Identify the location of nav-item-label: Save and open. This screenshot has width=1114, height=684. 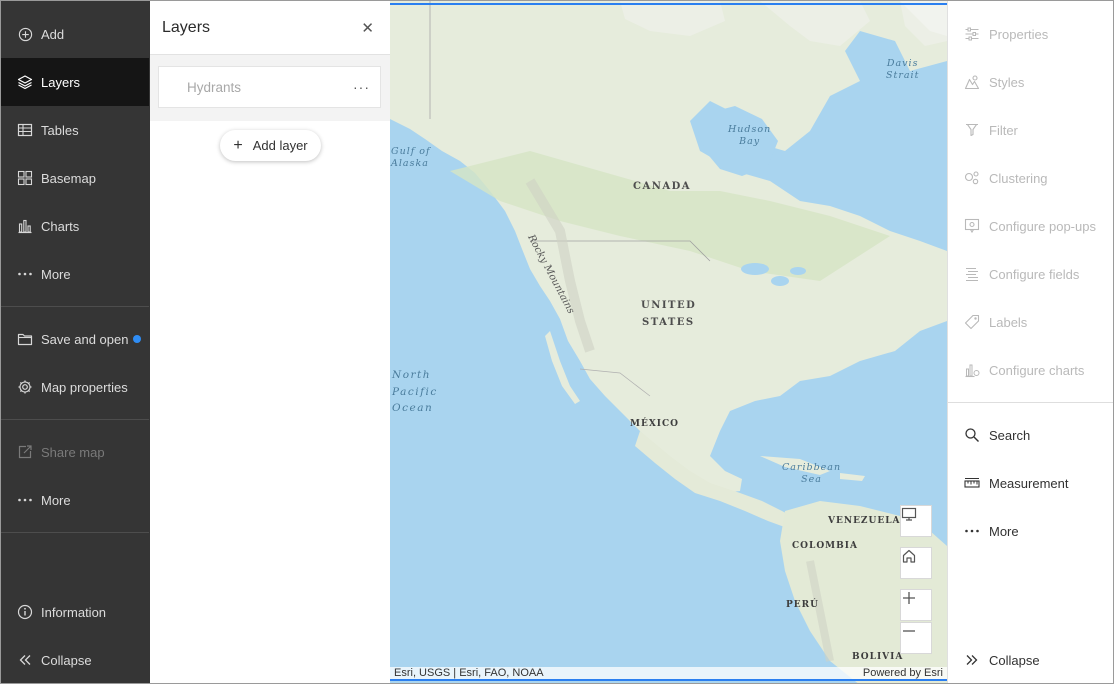
(85, 339).